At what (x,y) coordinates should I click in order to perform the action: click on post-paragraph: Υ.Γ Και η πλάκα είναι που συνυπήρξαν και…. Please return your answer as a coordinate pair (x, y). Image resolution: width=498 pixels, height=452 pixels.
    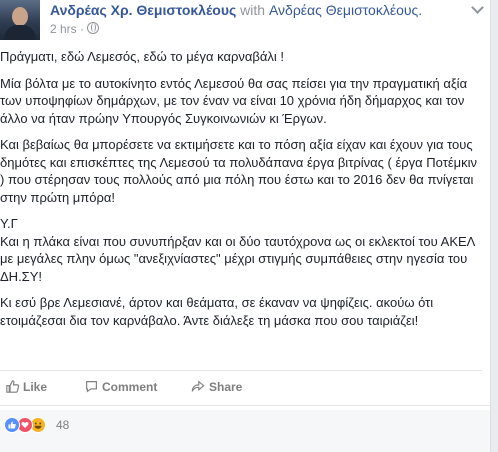
    Looking at the image, I should click on (237, 250).